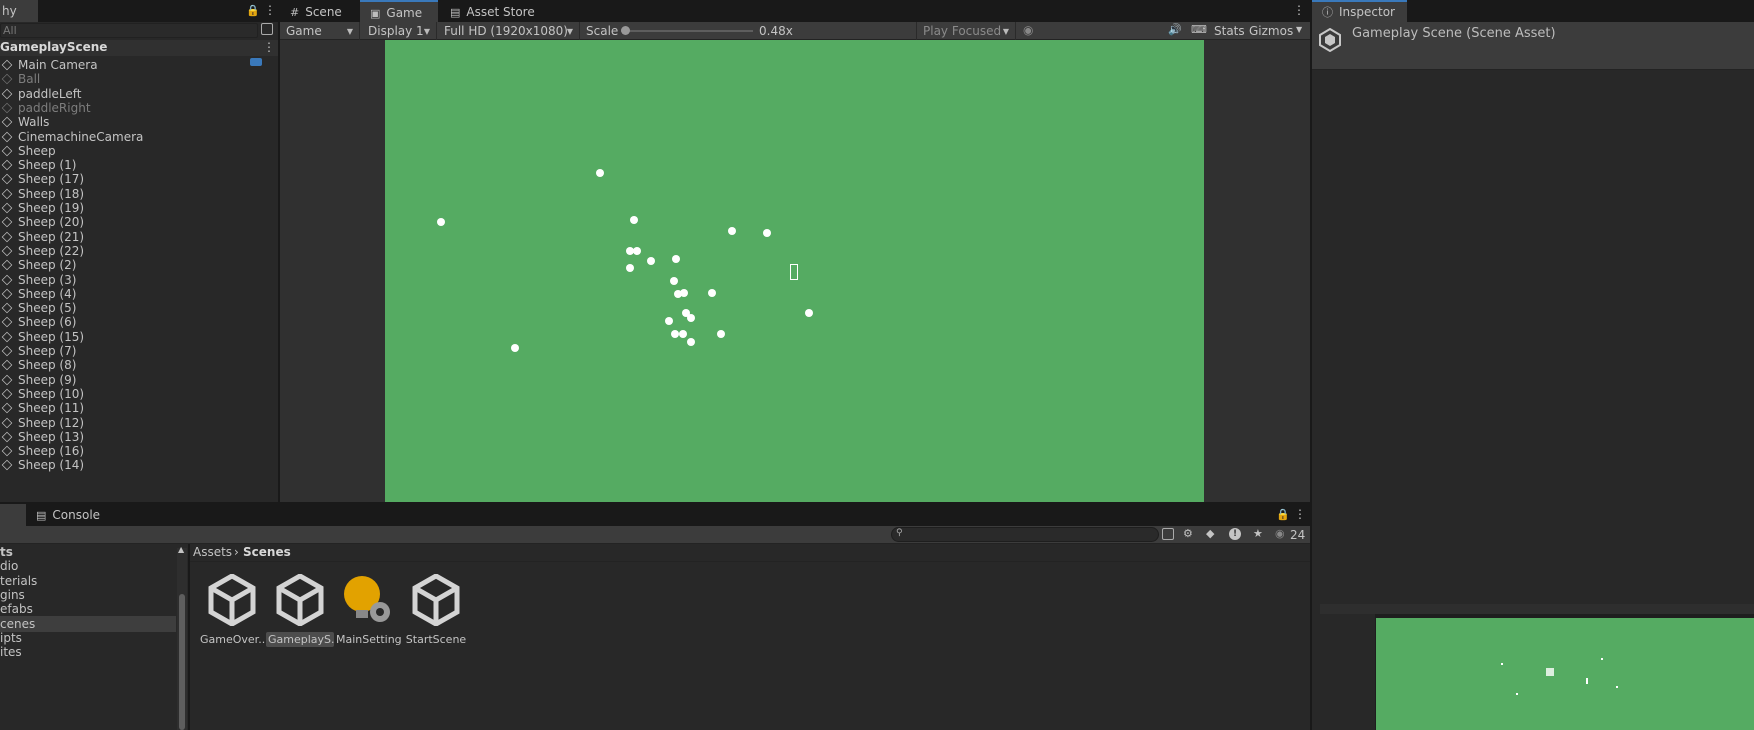  Describe the element at coordinates (506, 31) in the screenshot. I see `resolution-value: Full HD (1920x1080)` at that location.